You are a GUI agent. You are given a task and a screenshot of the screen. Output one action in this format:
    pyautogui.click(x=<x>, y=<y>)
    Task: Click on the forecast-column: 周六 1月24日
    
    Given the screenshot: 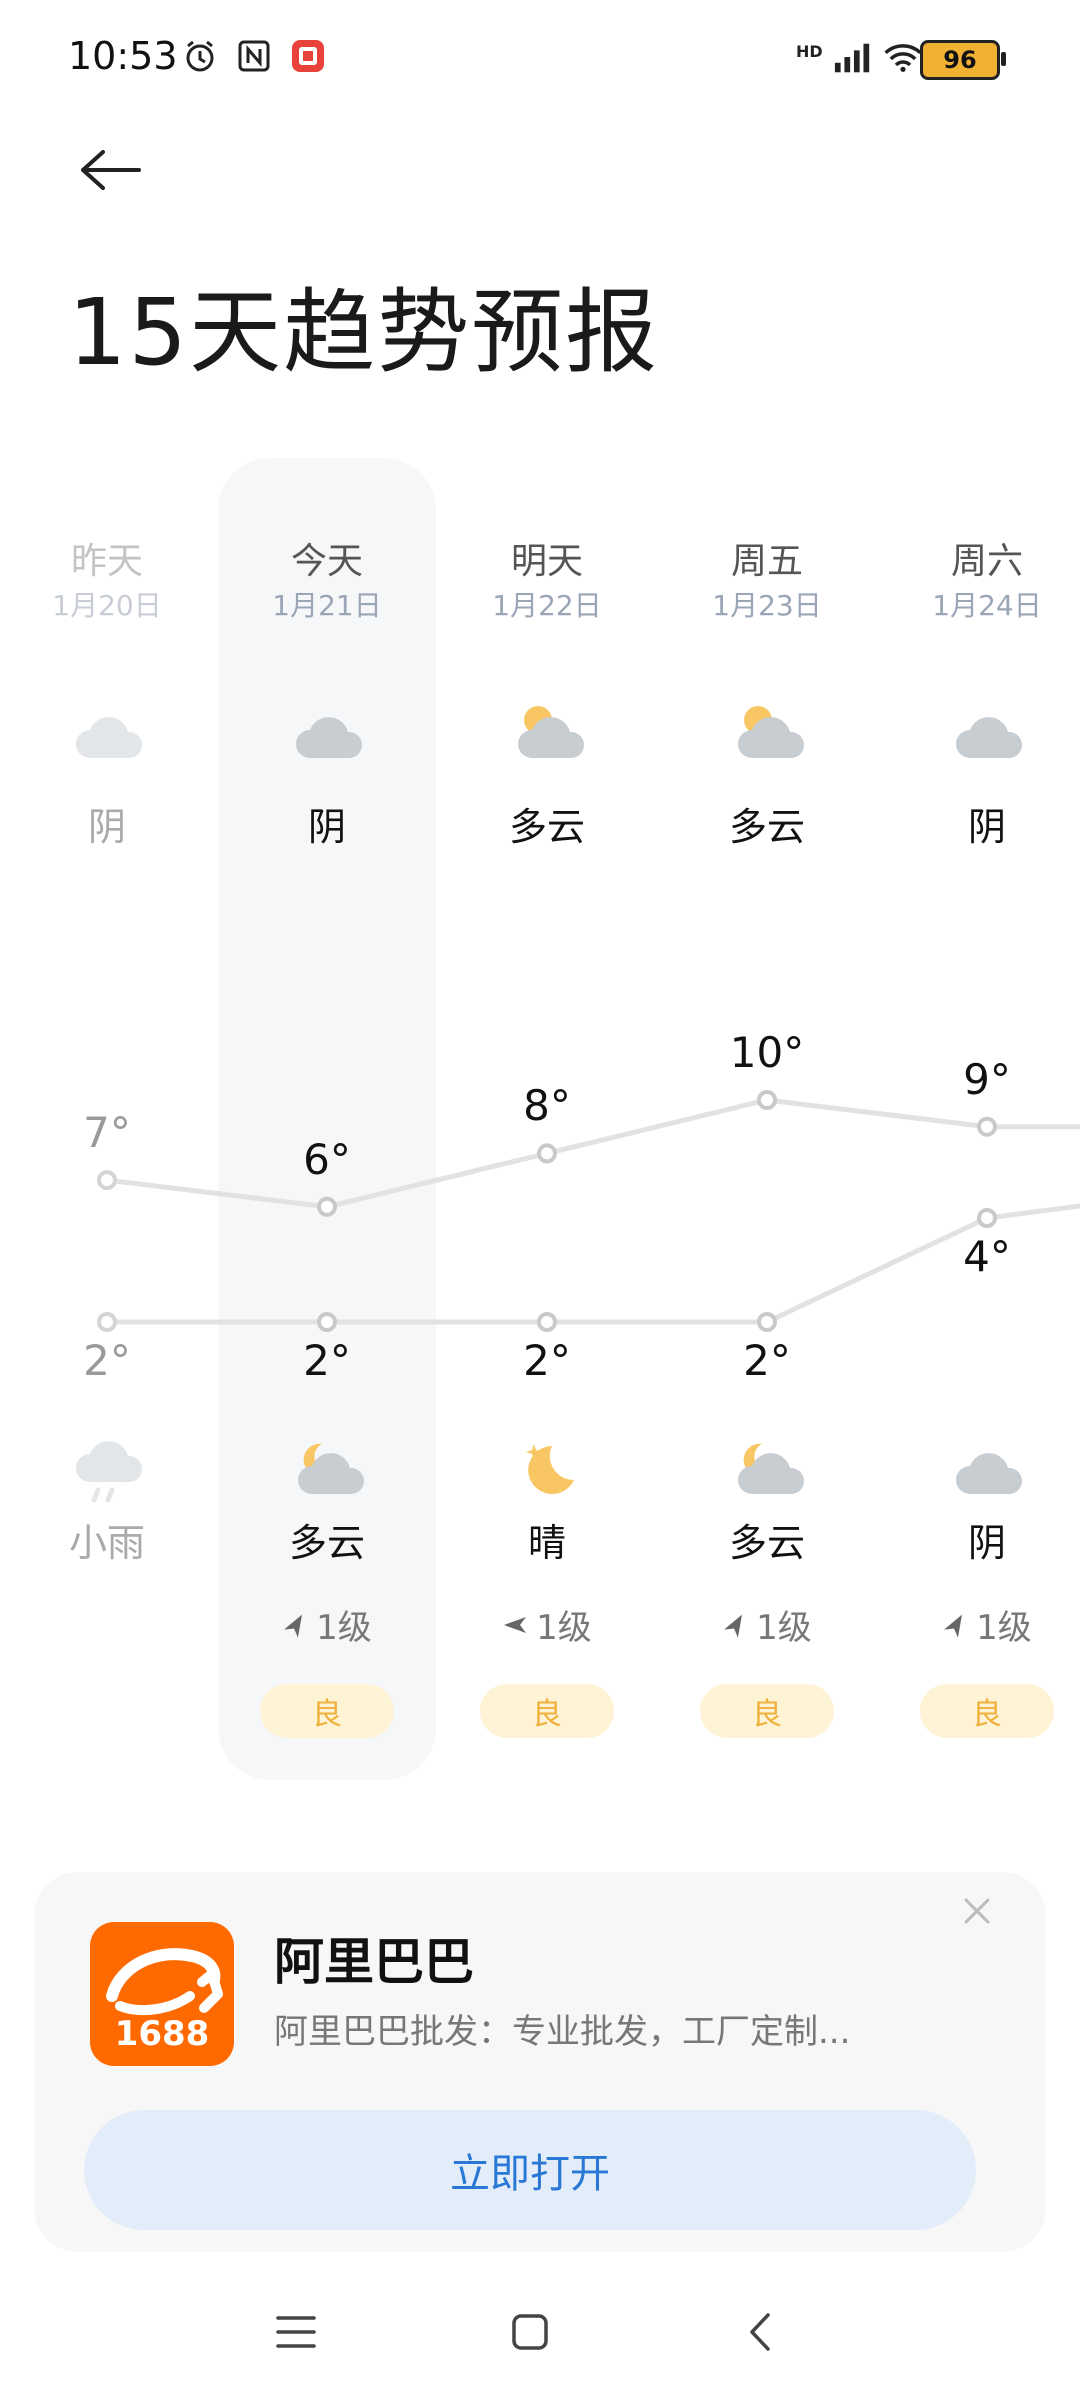 What is the action you would take?
    pyautogui.click(x=978, y=578)
    